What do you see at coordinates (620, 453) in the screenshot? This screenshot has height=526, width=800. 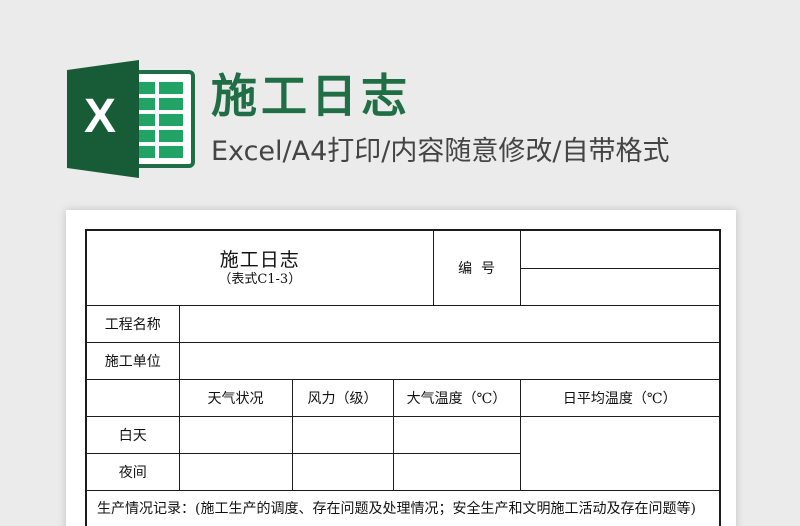 I see `avg-temp-field` at bounding box center [620, 453].